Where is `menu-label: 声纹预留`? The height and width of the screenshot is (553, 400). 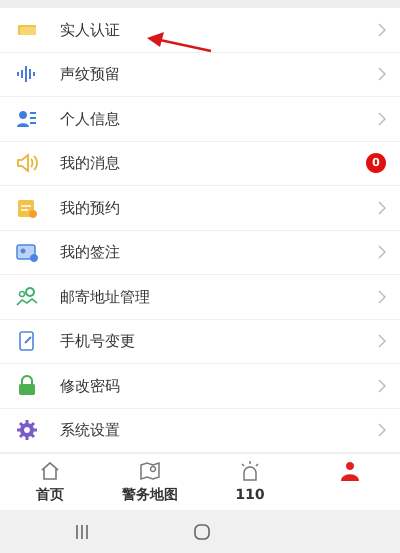
menu-label: 声纹预留 is located at coordinates (90, 74).